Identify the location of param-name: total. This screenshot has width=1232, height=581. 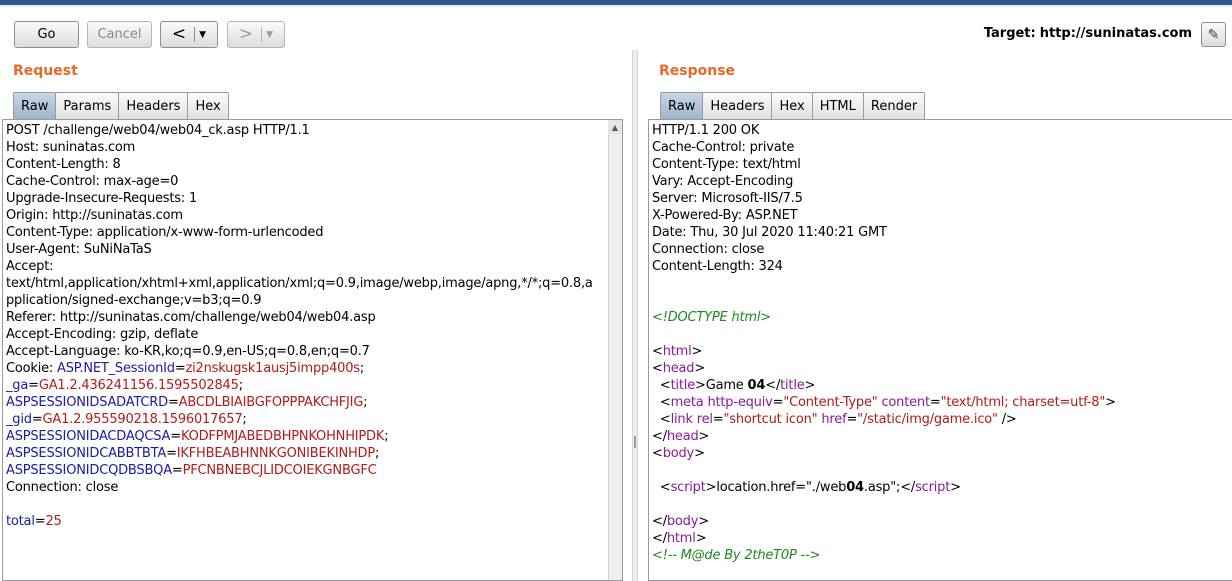
(20, 521).